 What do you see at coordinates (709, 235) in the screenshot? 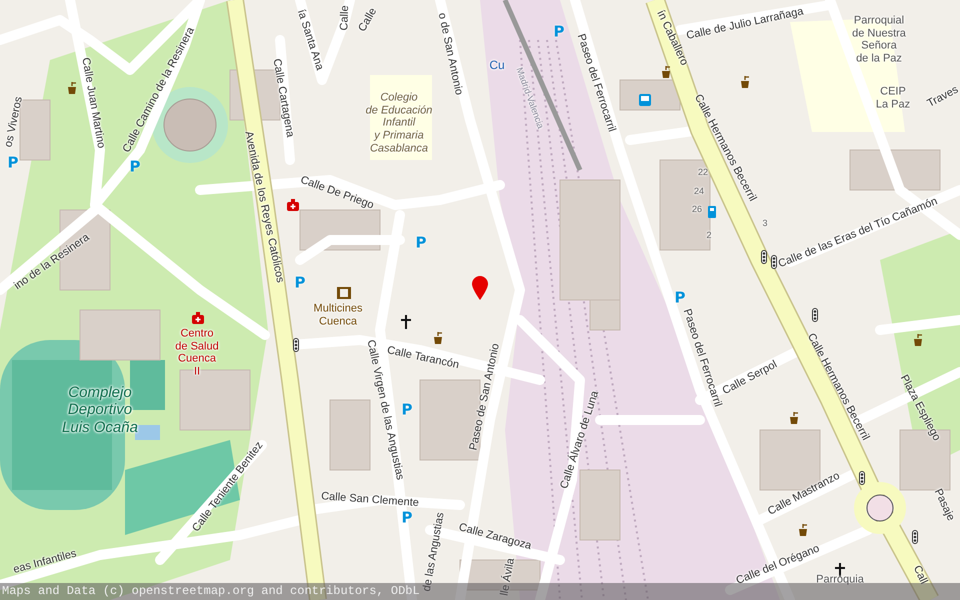
I see `house-number: 2` at bounding box center [709, 235].